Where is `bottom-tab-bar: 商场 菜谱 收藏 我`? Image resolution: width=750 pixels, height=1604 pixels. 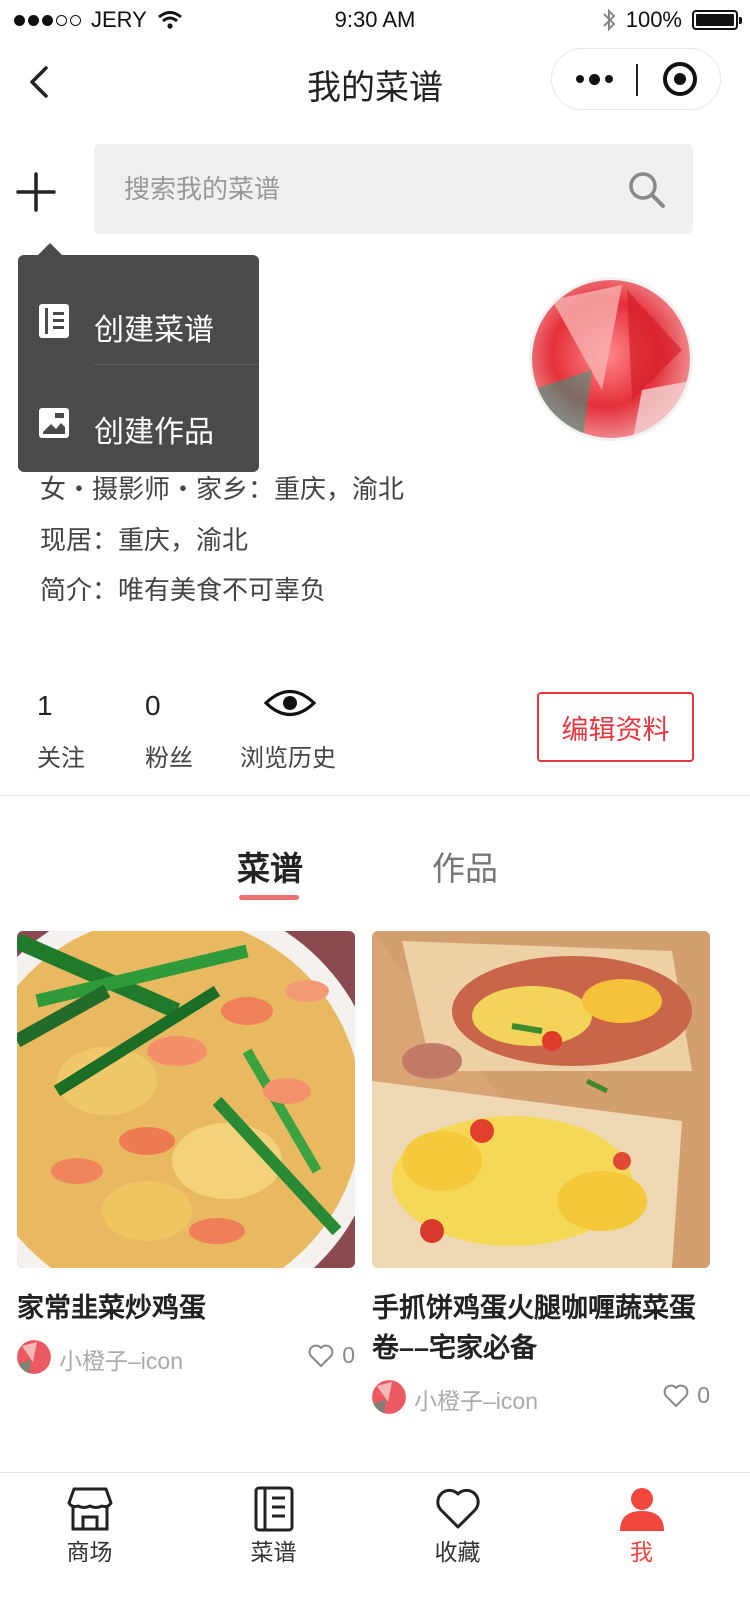
bottom-tab-bar: 商场 菜谱 收藏 我 is located at coordinates (375, 1538).